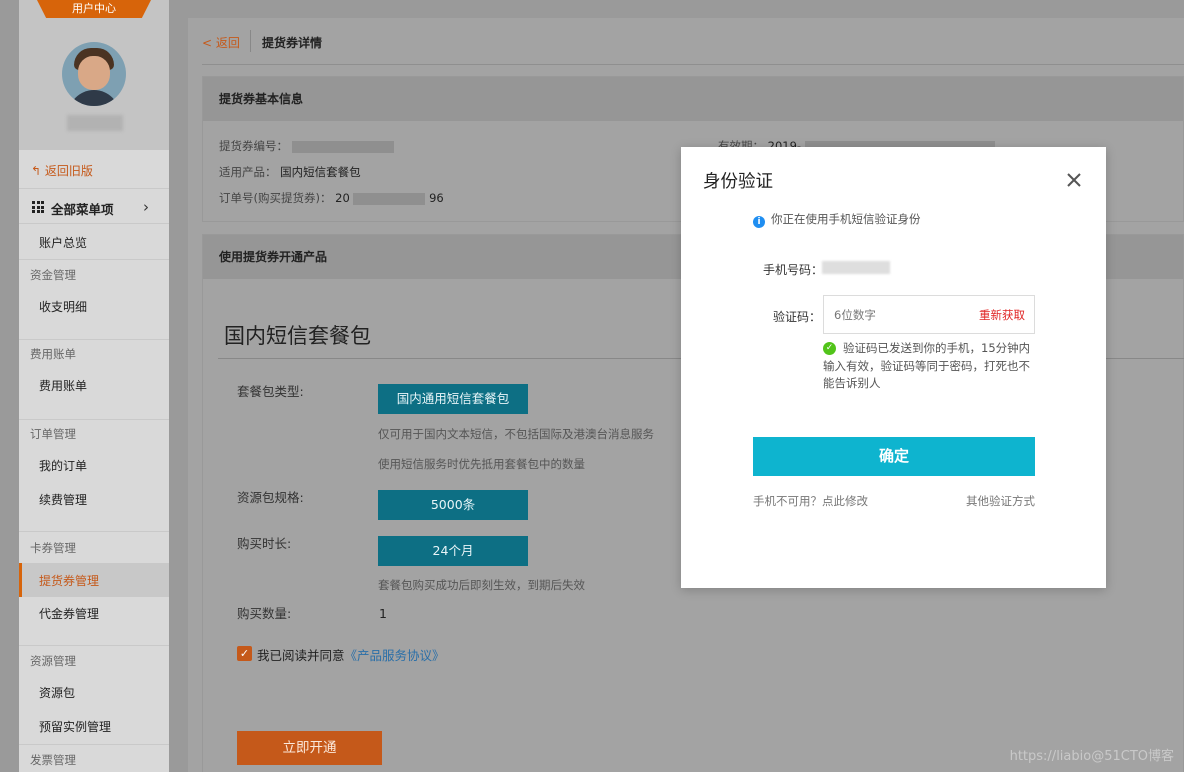 The height and width of the screenshot is (772, 1184). Describe the element at coordinates (53, 760) in the screenshot. I see `sidebar-group-invoices: 发票管理` at that location.